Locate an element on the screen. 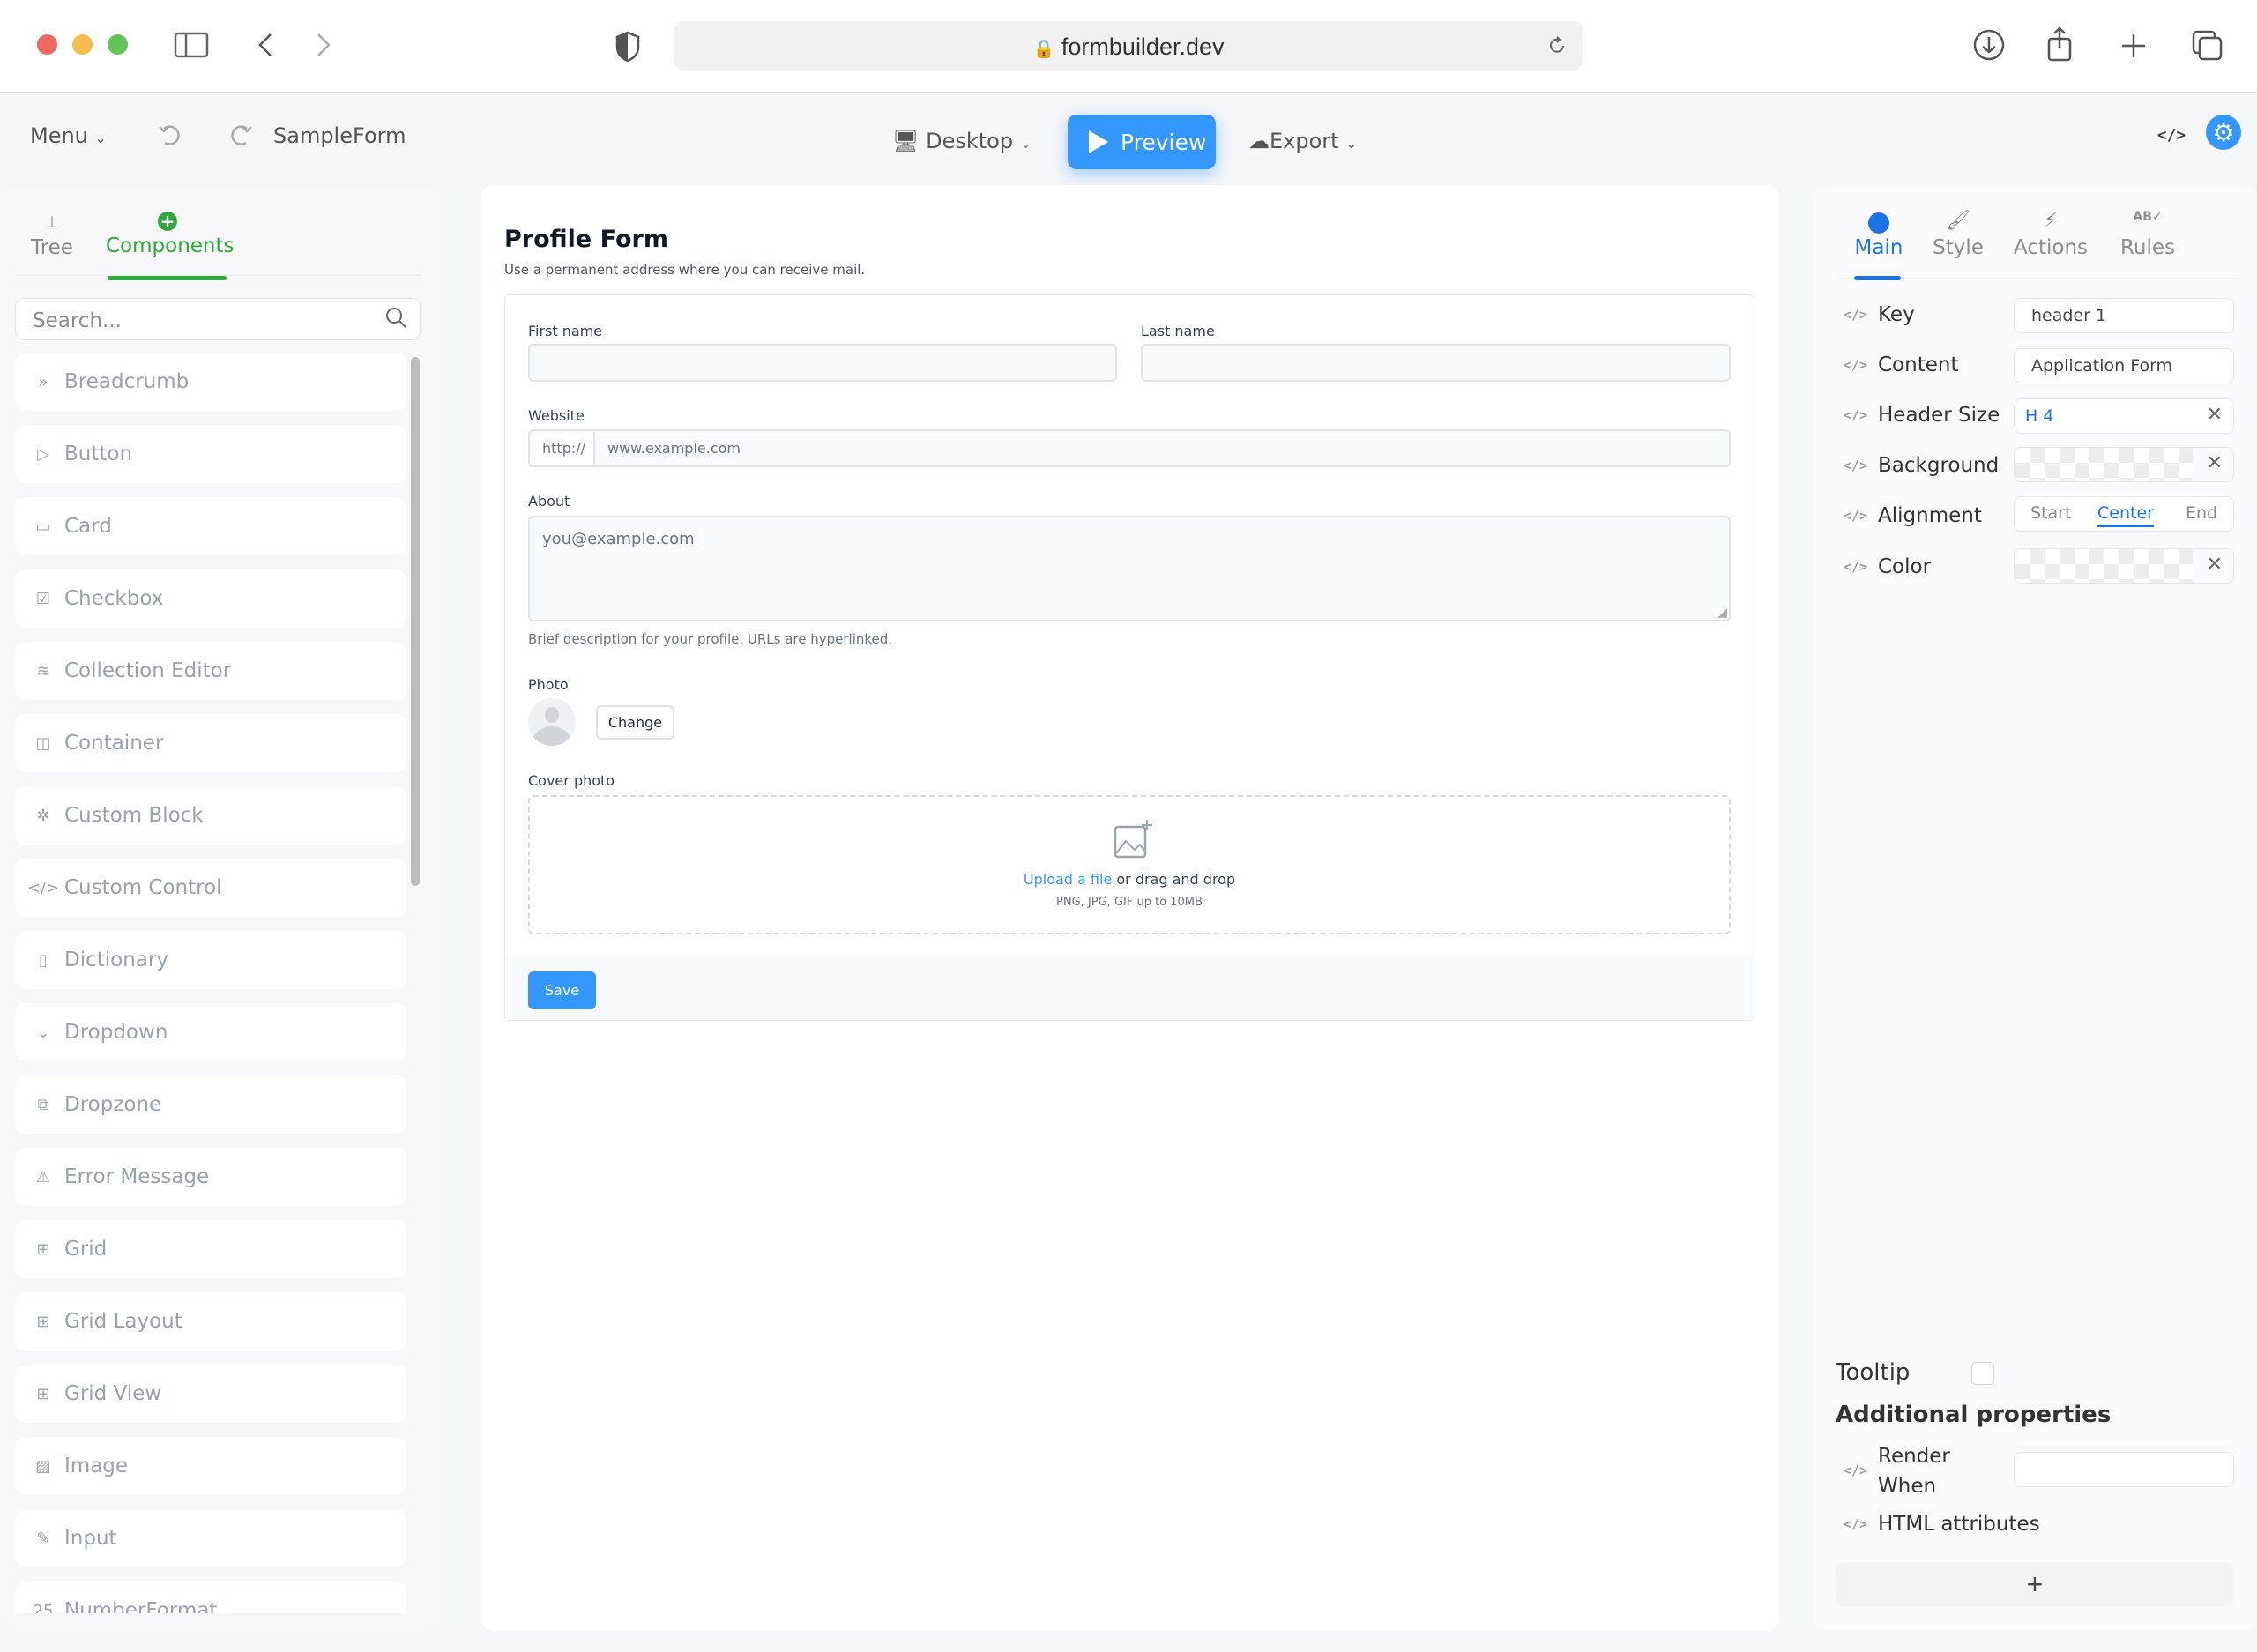 The height and width of the screenshot is (1652, 2257). download-icon is located at coordinates (1988, 44).